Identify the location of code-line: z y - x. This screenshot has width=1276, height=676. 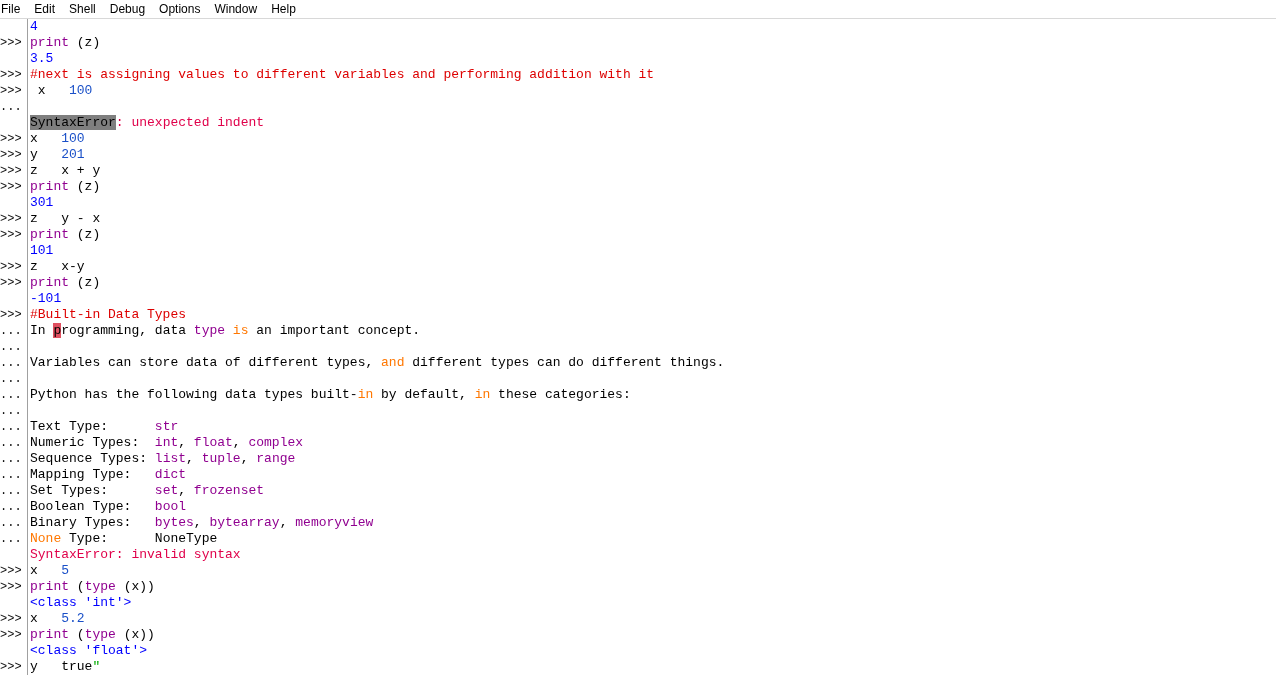
(65, 219).